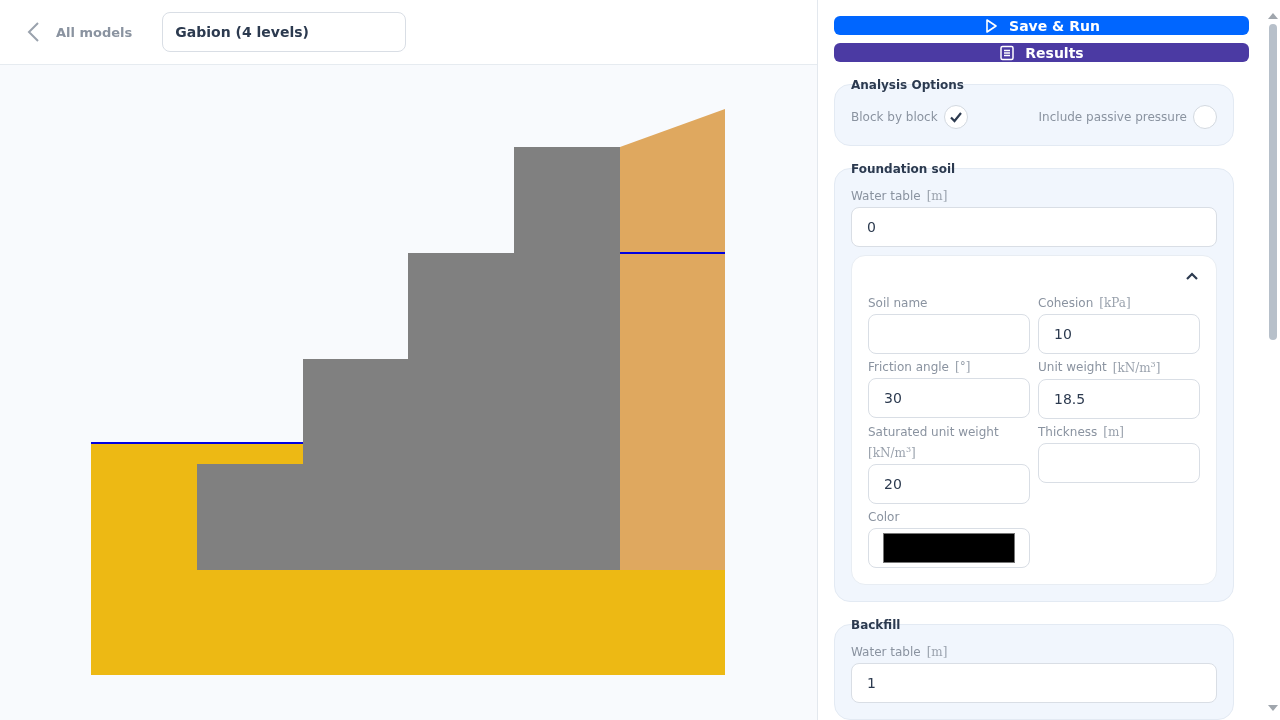 The width and height of the screenshot is (1280, 720). Describe the element at coordinates (933, 432) in the screenshot. I see `field-label: Saturated unit weight` at that location.